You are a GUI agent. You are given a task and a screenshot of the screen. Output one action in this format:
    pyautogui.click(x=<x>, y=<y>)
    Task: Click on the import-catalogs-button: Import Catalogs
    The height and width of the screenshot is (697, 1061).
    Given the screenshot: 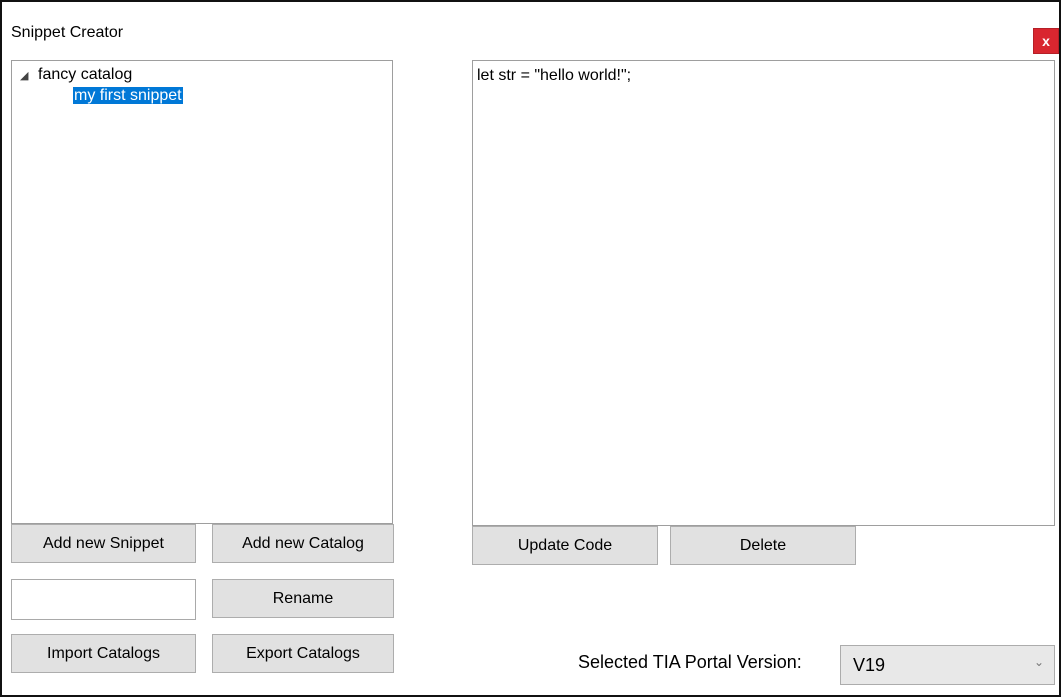 What is the action you would take?
    pyautogui.click(x=103, y=653)
    